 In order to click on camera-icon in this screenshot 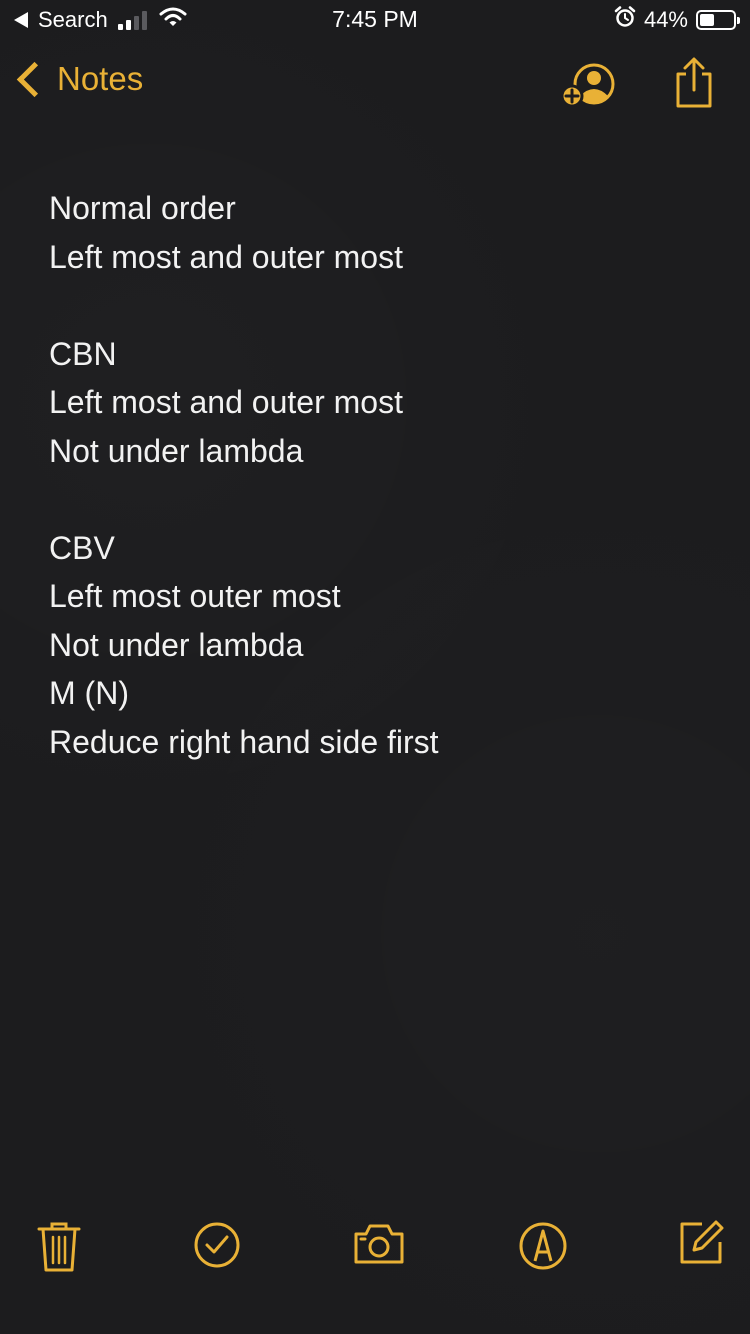, I will do `click(379, 1244)`.